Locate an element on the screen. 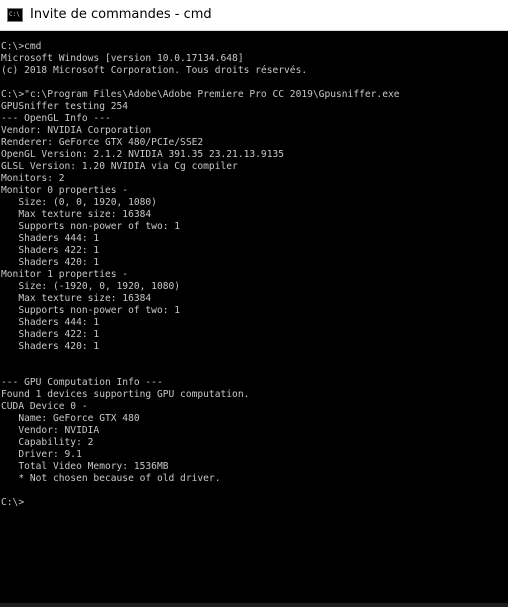 The width and height of the screenshot is (508, 607). horizontal-scrollbar is located at coordinates (254, 605).